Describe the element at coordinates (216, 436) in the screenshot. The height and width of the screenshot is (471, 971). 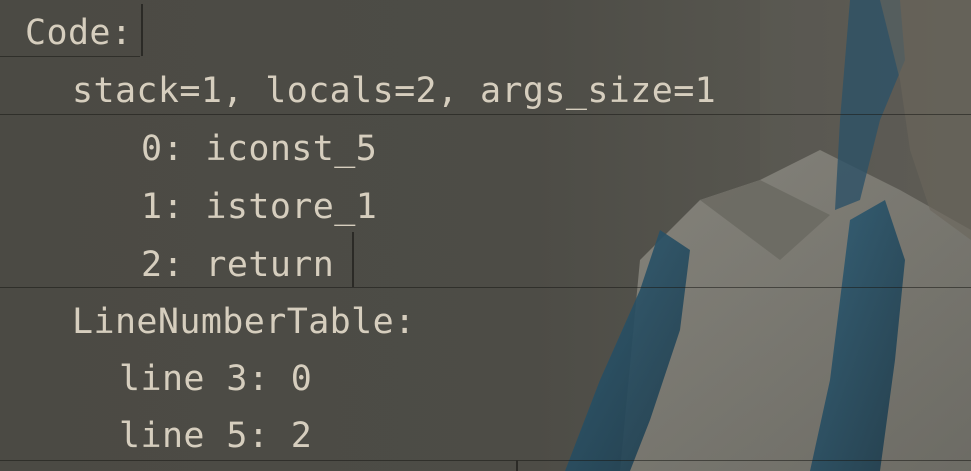
I see `line-number-entry: line 5: 2` at that location.